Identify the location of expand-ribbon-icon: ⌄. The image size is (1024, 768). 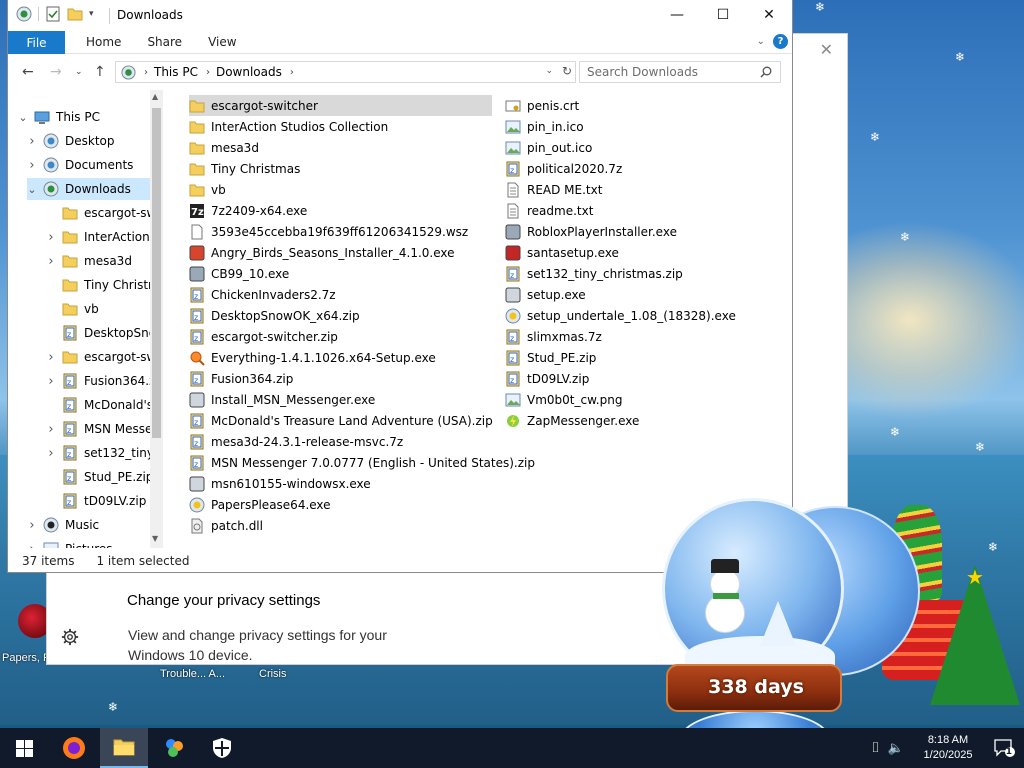
(761, 41).